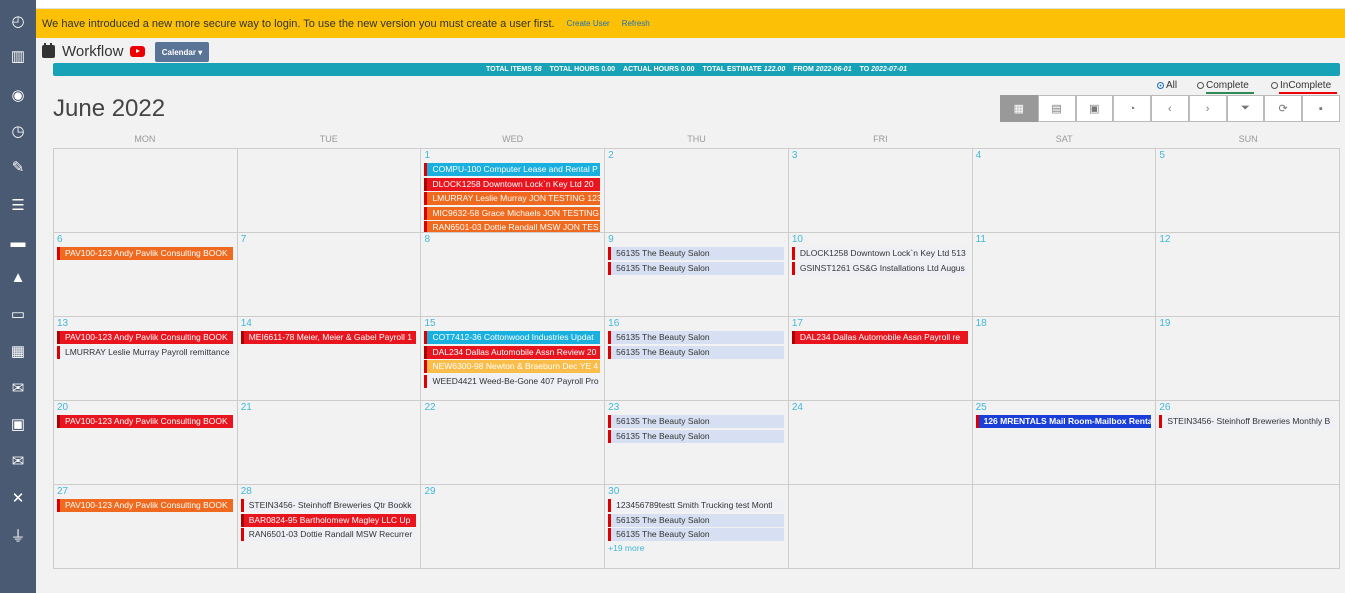 The image size is (1345, 593). Describe the element at coordinates (18, 314) in the screenshot. I see `money-icon: ▭` at that location.